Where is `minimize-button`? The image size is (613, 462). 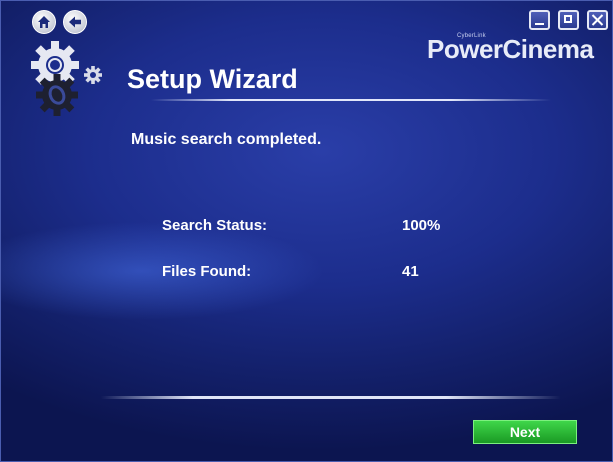
minimize-button is located at coordinates (539, 20).